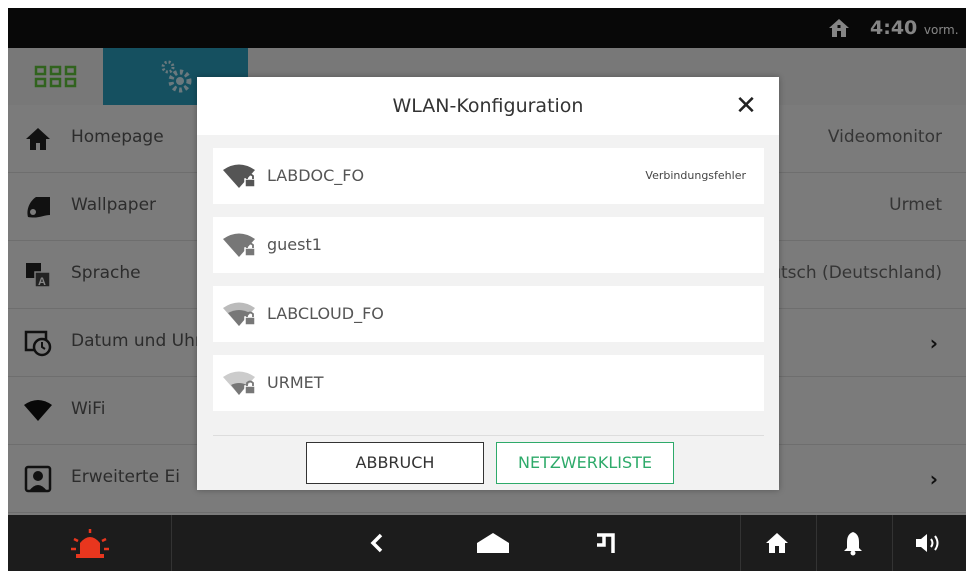 This screenshot has width=966, height=571. What do you see at coordinates (294, 244) in the screenshot?
I see `network-name: guest1` at bounding box center [294, 244].